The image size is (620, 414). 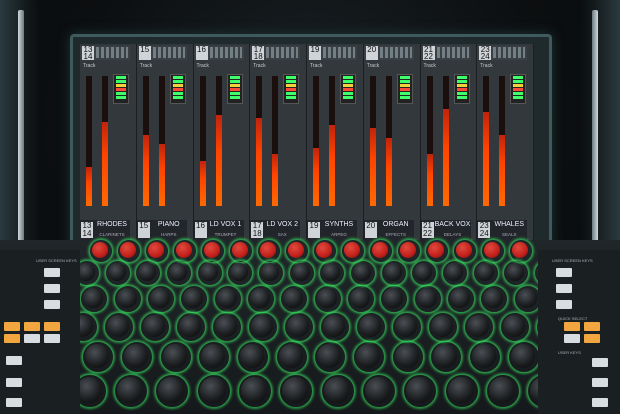 What do you see at coordinates (257, 229) in the screenshot?
I see `strip-footer-number: 17 18` at bounding box center [257, 229].